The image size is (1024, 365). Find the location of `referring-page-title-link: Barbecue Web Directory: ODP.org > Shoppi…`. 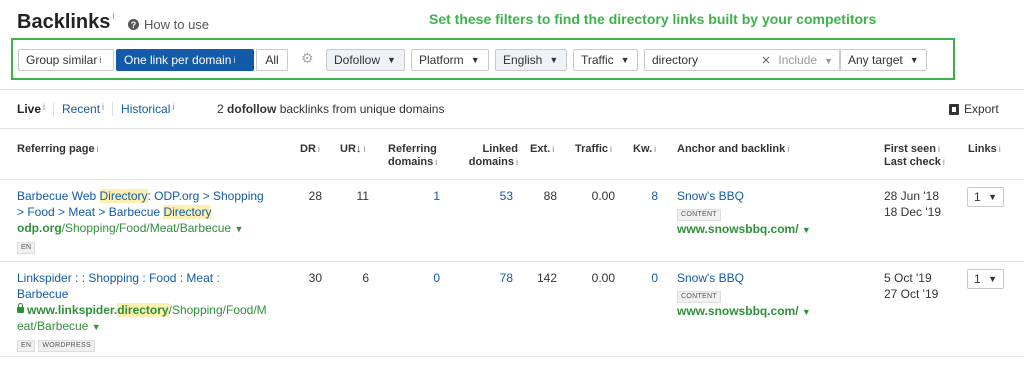

referring-page-title-link: Barbecue Web Directory: ODP.org > Shoppi… is located at coordinates (140, 204).